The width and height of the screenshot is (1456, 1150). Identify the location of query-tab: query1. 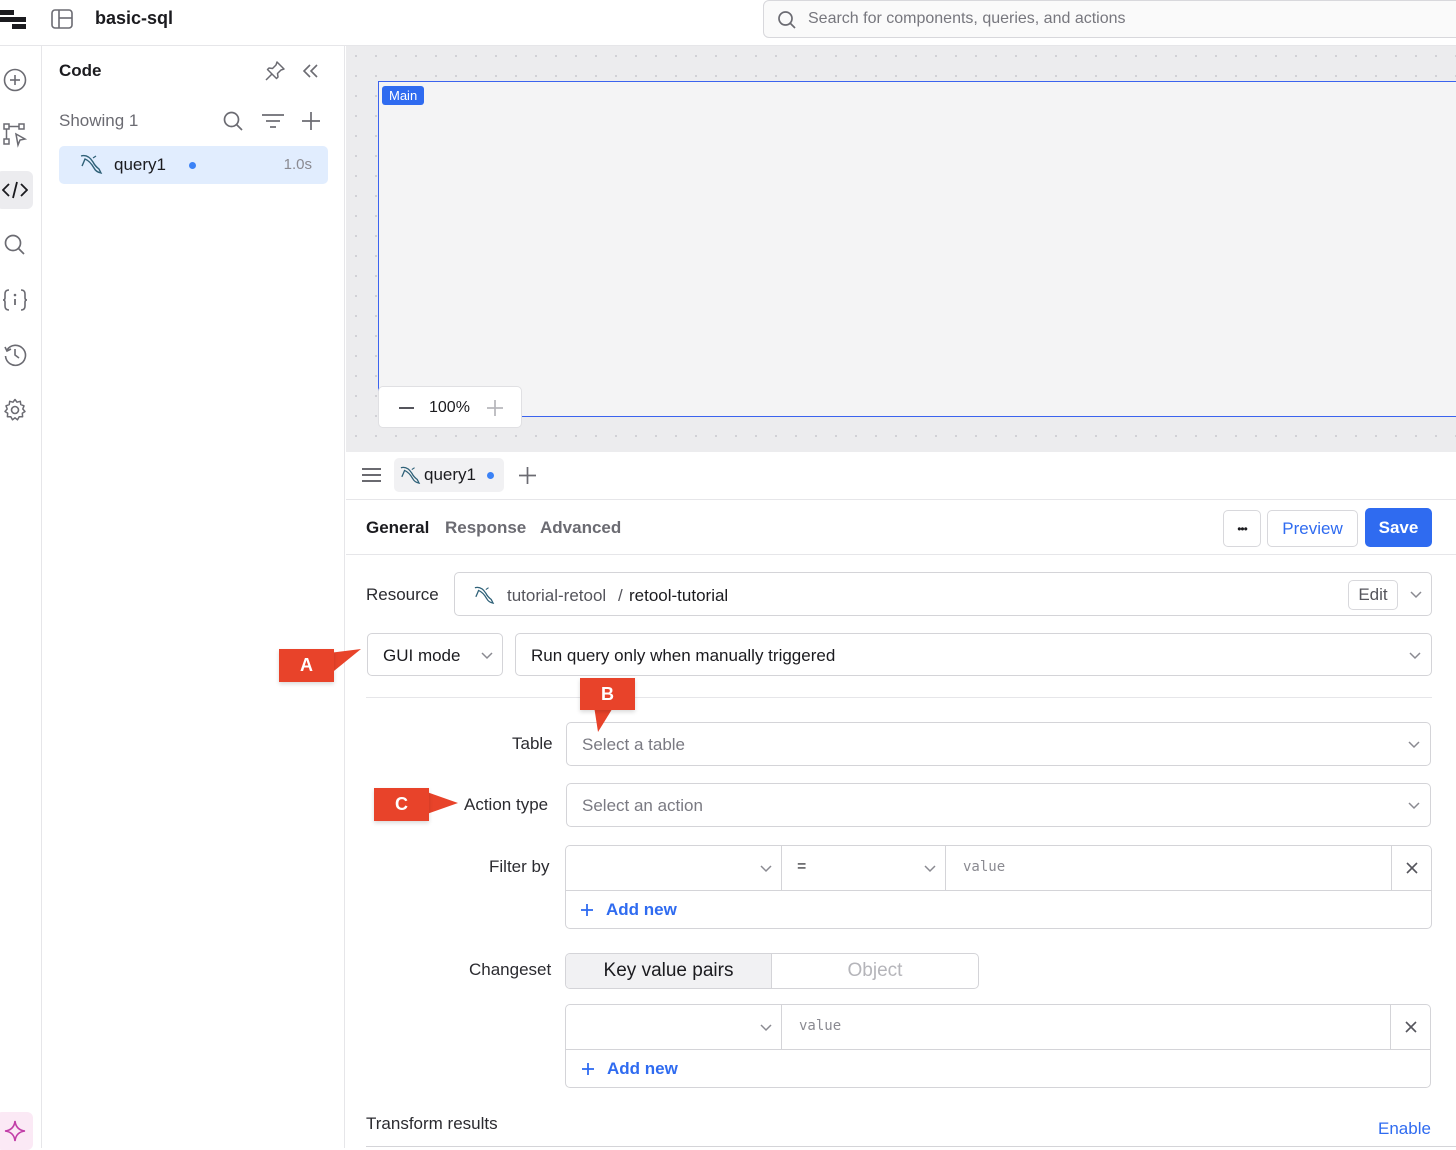
(449, 475).